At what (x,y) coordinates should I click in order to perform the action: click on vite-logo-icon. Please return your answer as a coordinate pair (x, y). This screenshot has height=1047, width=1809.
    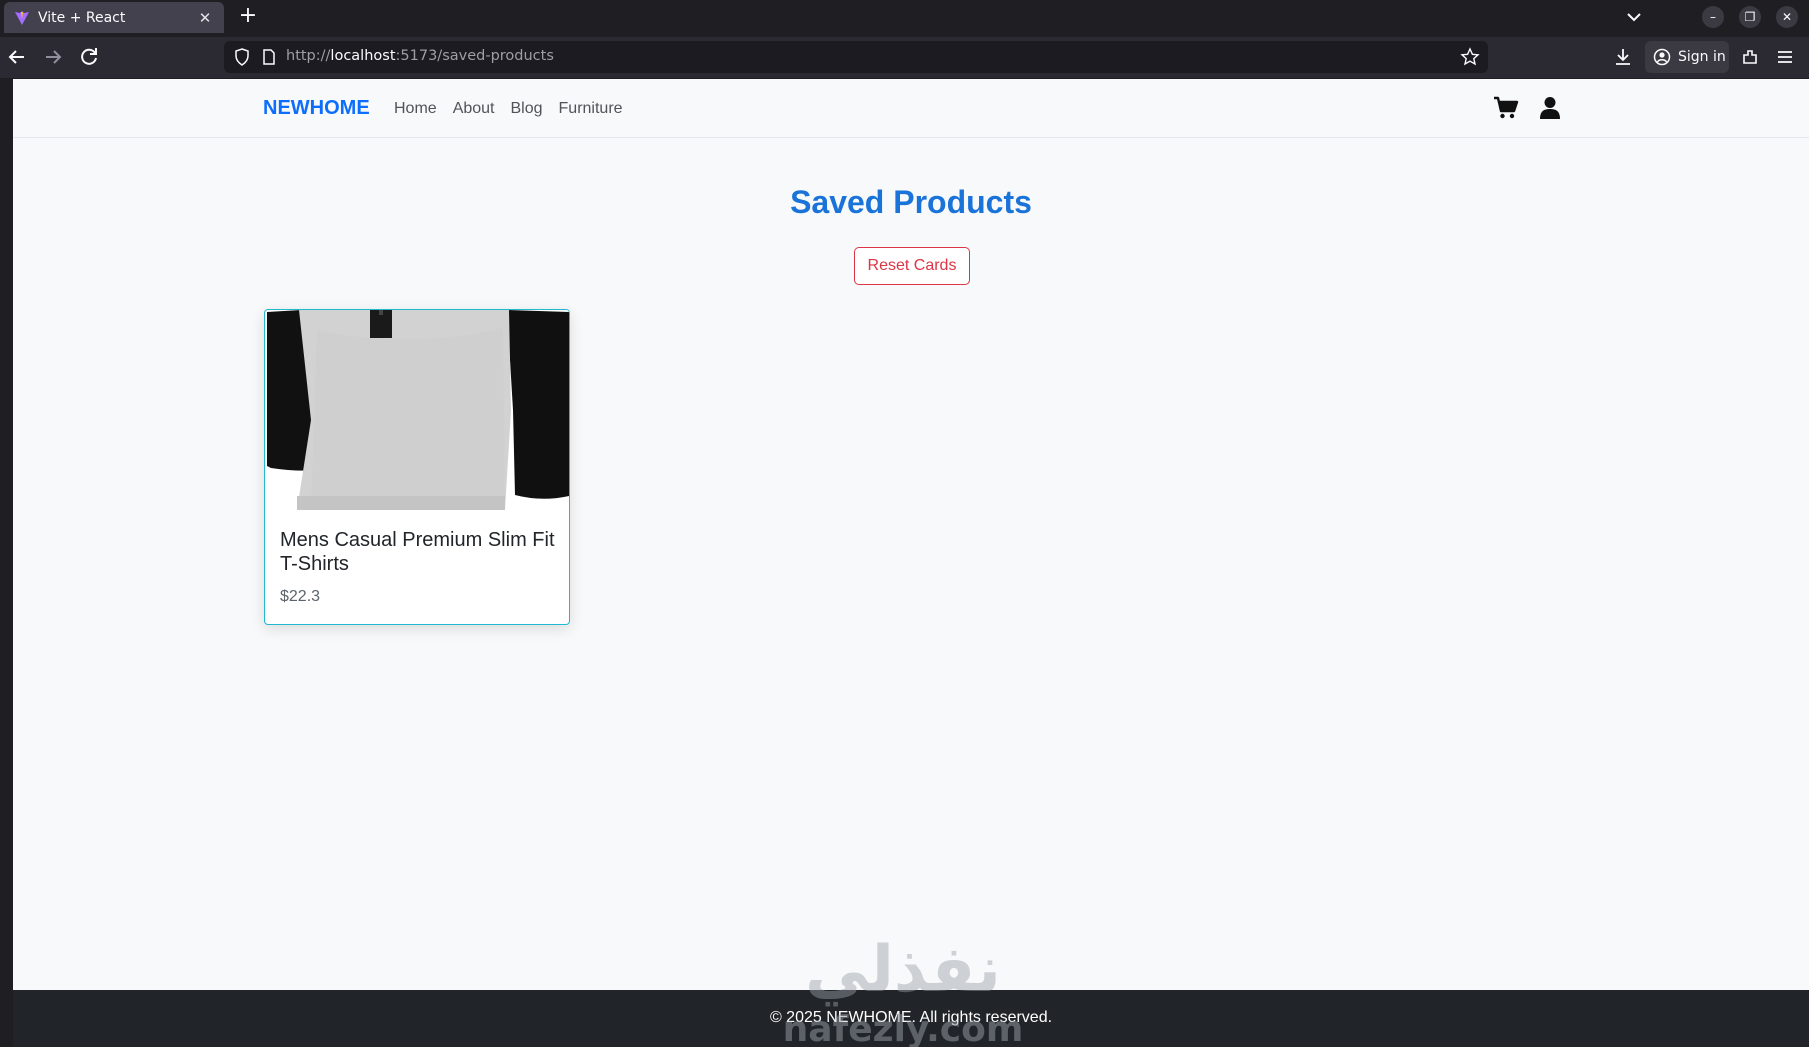
    Looking at the image, I should click on (22, 17).